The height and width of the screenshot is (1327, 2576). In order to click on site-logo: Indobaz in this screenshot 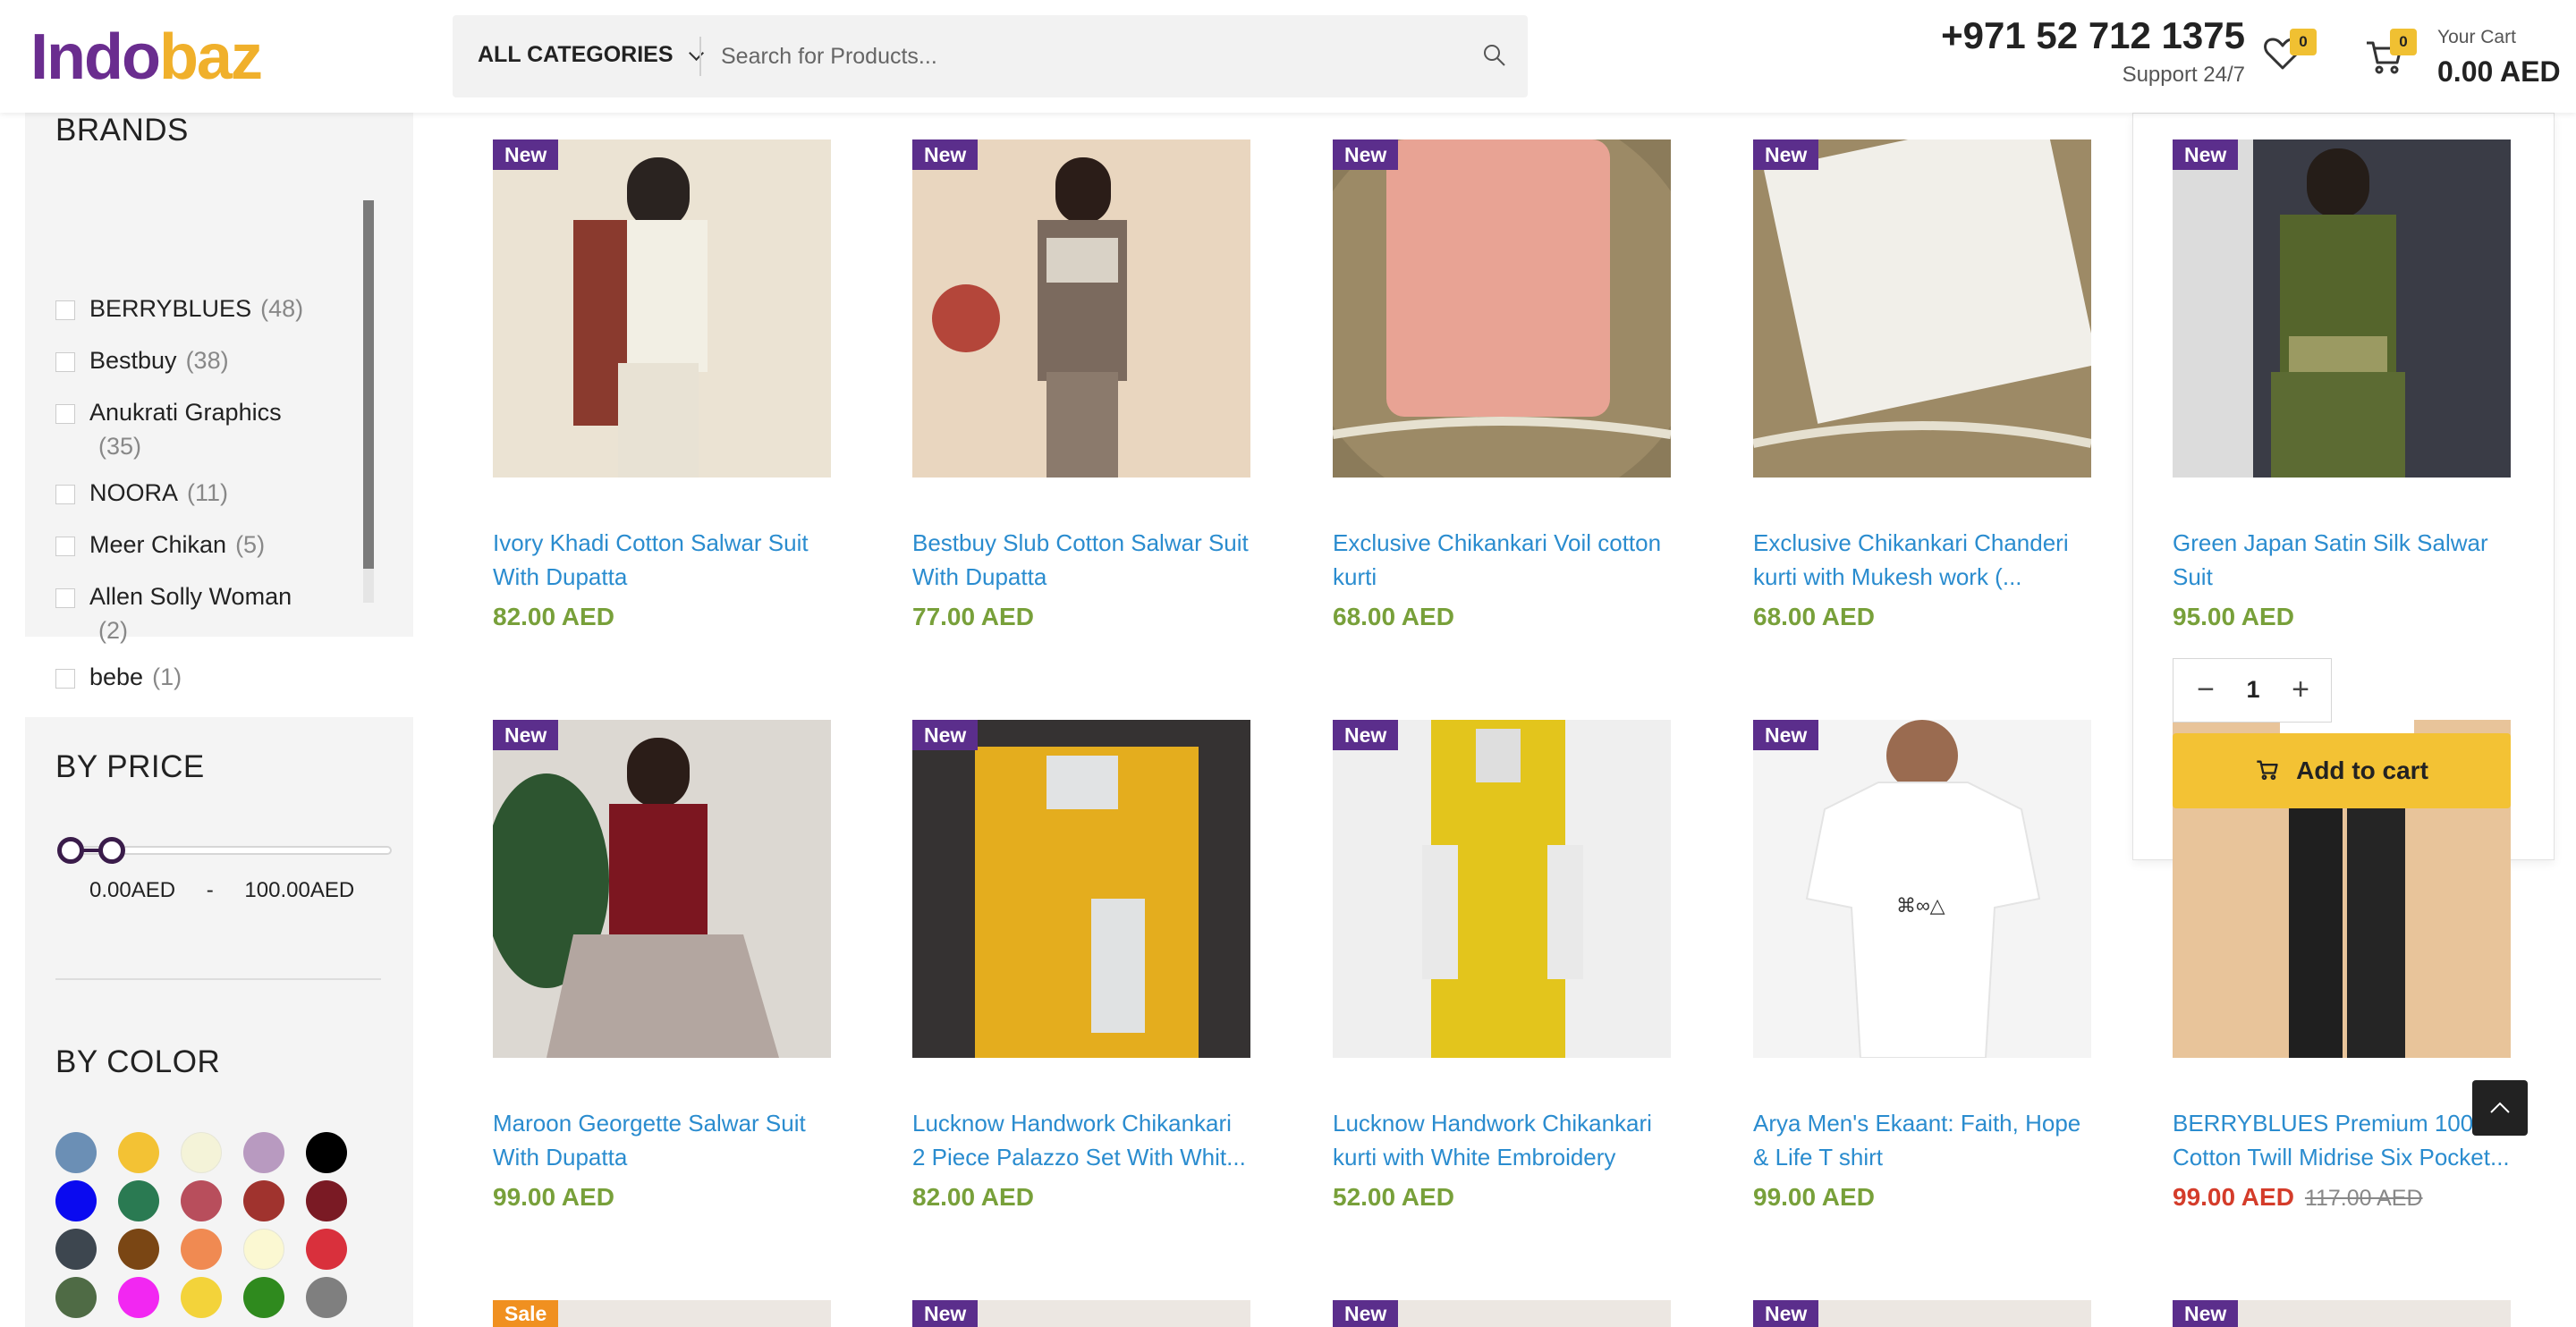, I will do `click(146, 57)`.